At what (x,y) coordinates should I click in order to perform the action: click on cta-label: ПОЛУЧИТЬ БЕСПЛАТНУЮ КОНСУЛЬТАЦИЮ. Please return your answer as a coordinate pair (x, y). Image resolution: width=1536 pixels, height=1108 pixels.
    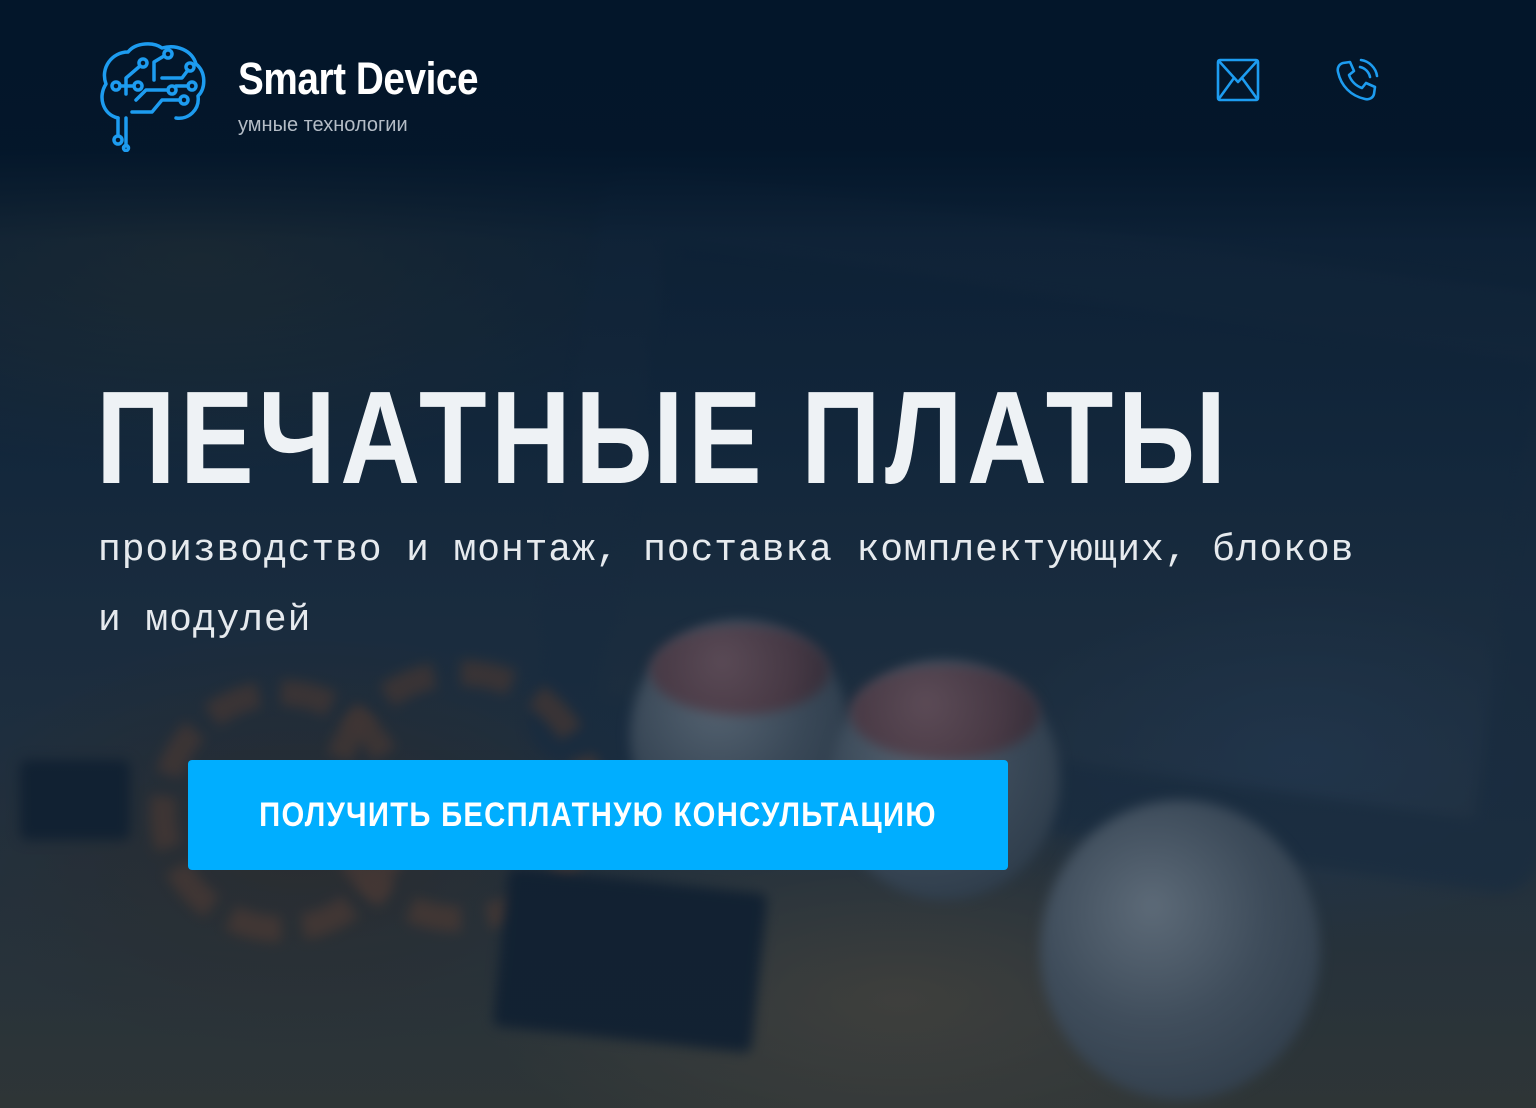
    Looking at the image, I should click on (598, 814).